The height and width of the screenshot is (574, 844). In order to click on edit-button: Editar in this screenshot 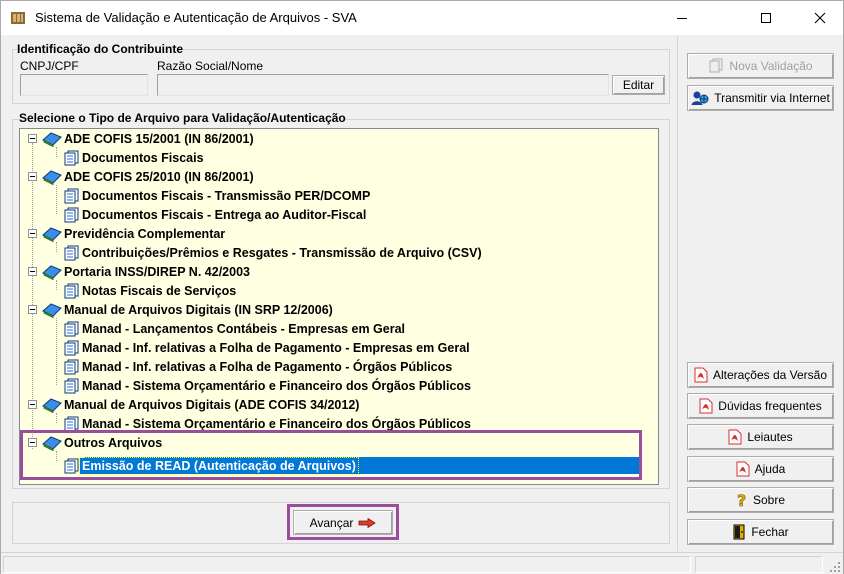, I will do `click(638, 85)`.